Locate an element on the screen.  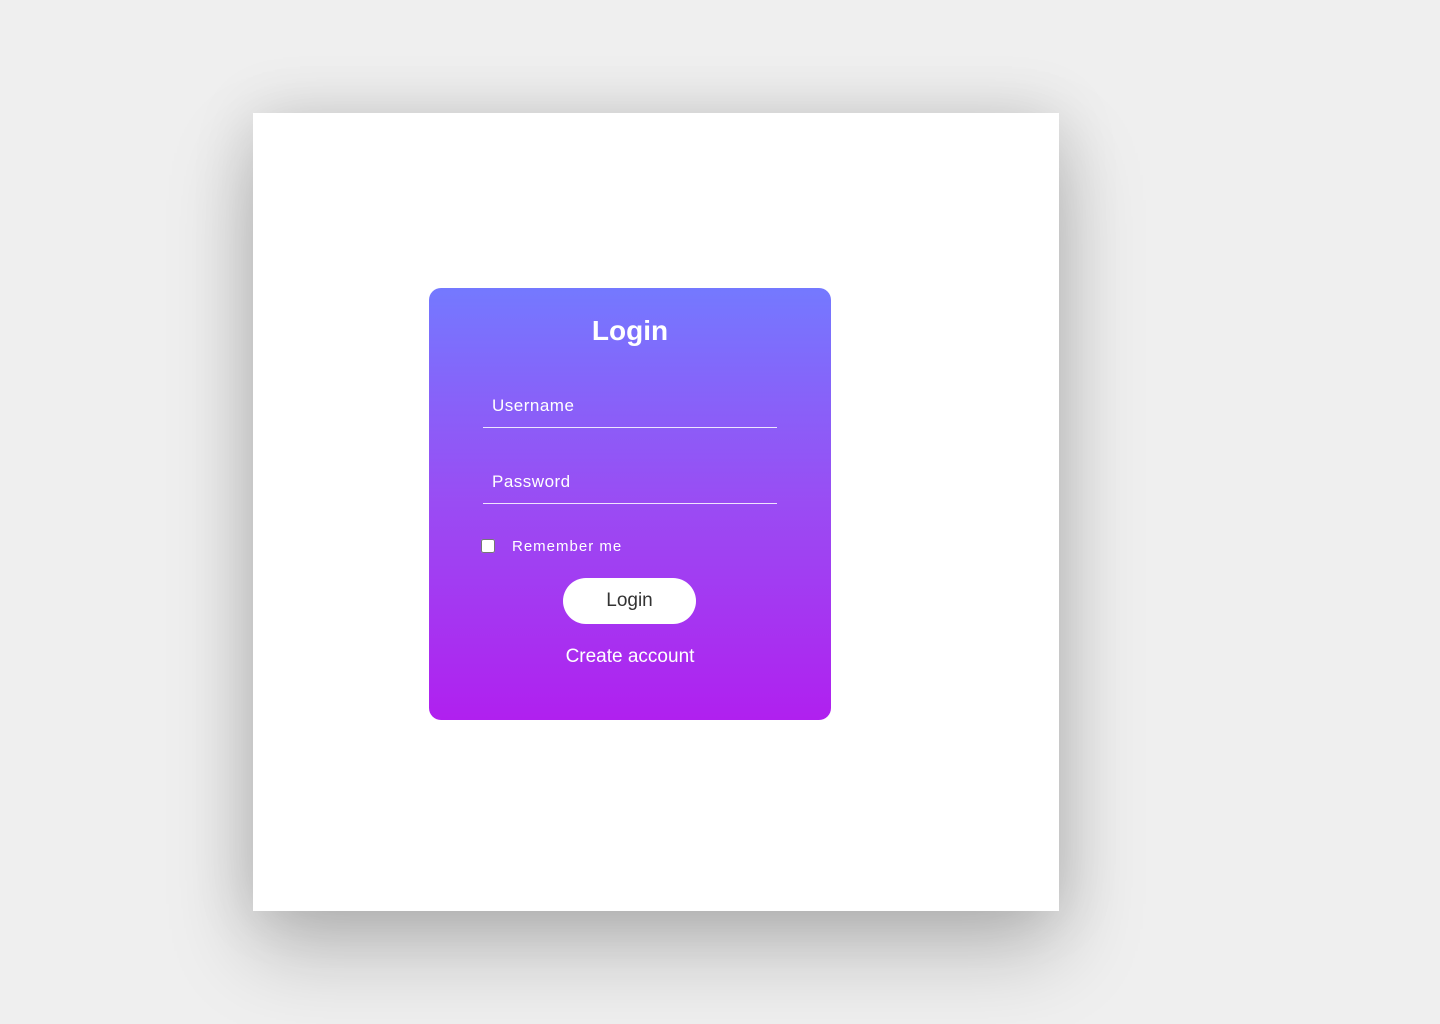
remember-me-row: Remember me is located at coordinates (551, 546).